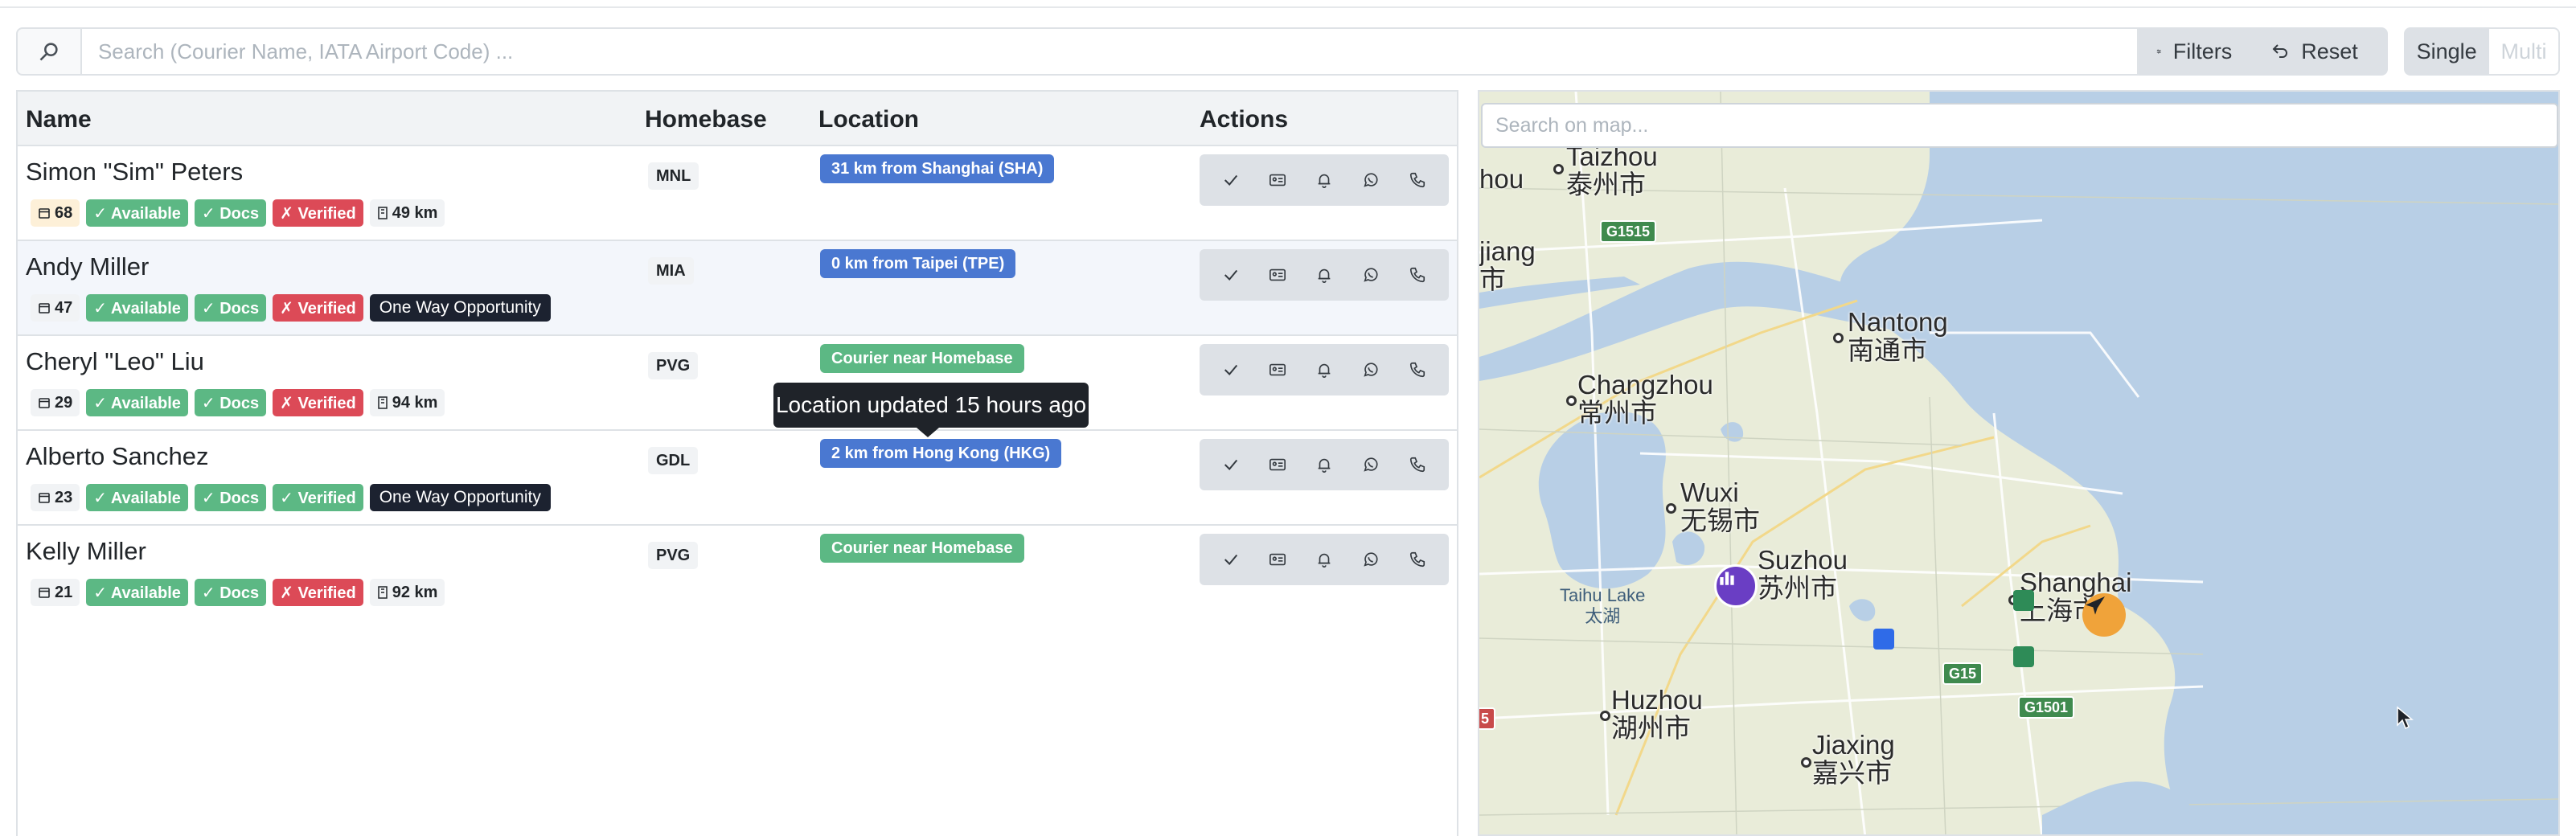 This screenshot has width=2576, height=836. I want to click on airport-marker, so click(2104, 615).